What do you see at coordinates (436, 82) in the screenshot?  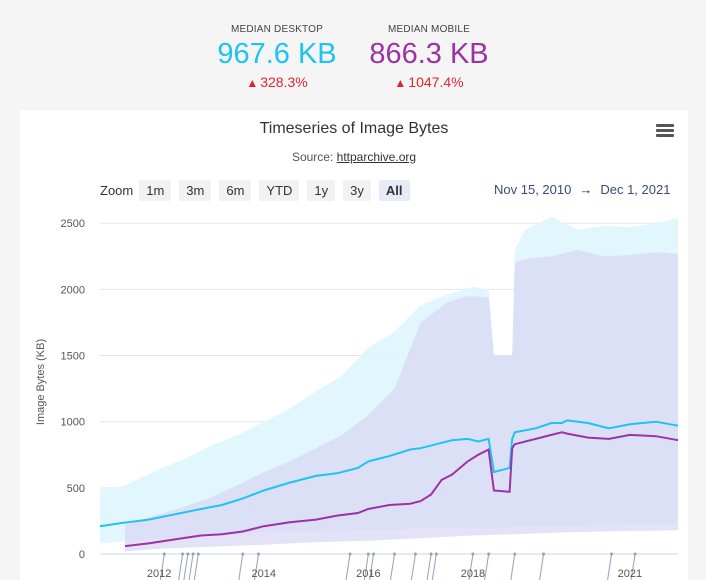 I see `median-mobile-change-value: 1047.4%` at bounding box center [436, 82].